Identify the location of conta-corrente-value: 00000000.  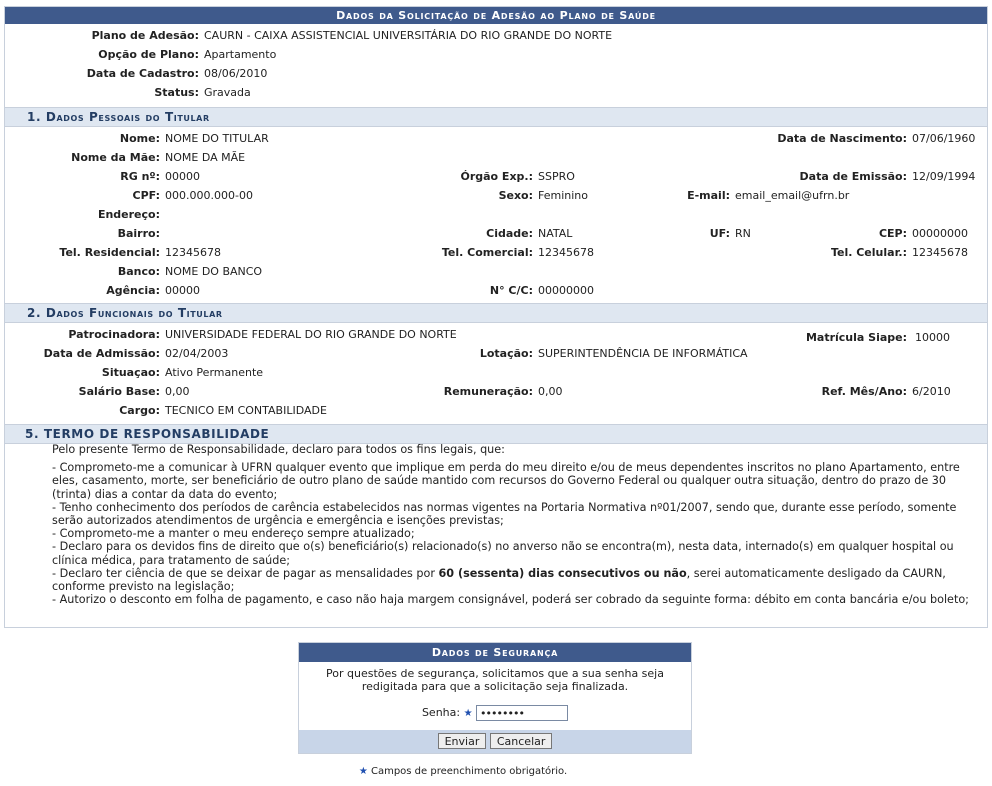
(566, 290).